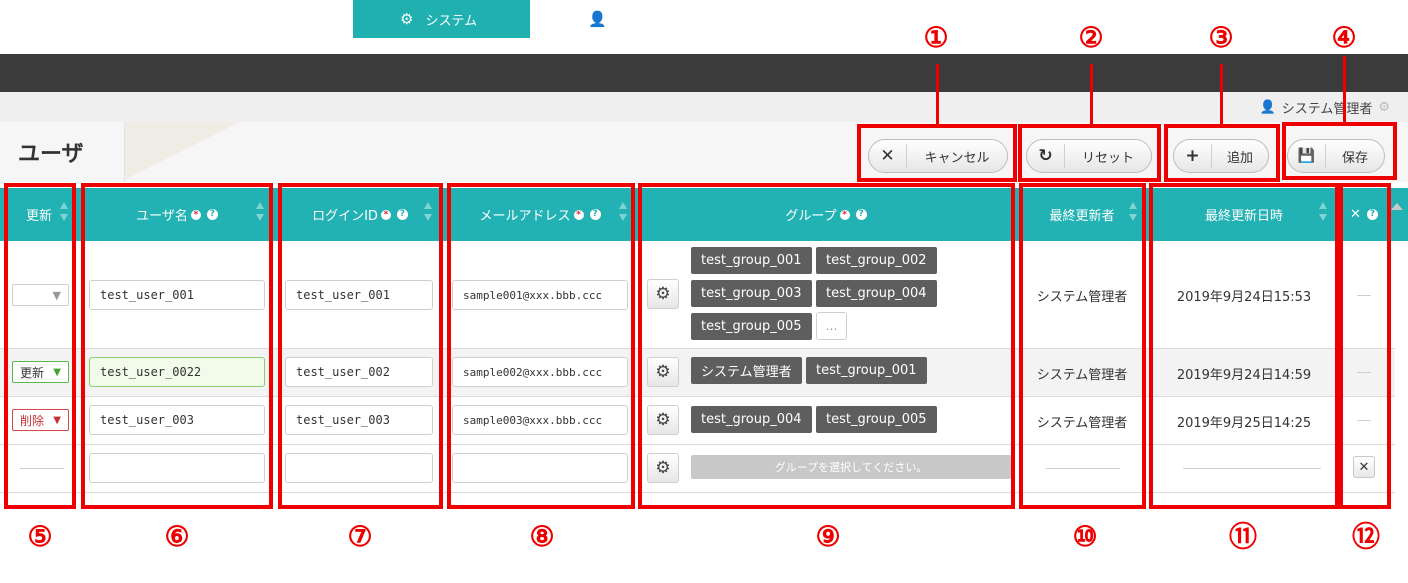  I want to click on email-field, so click(540, 468).